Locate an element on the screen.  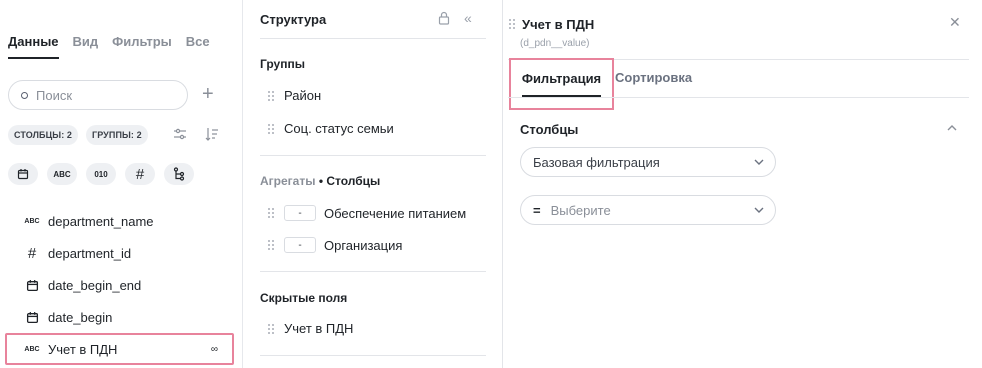
columns-section-title: Столбцы is located at coordinates (549, 129).